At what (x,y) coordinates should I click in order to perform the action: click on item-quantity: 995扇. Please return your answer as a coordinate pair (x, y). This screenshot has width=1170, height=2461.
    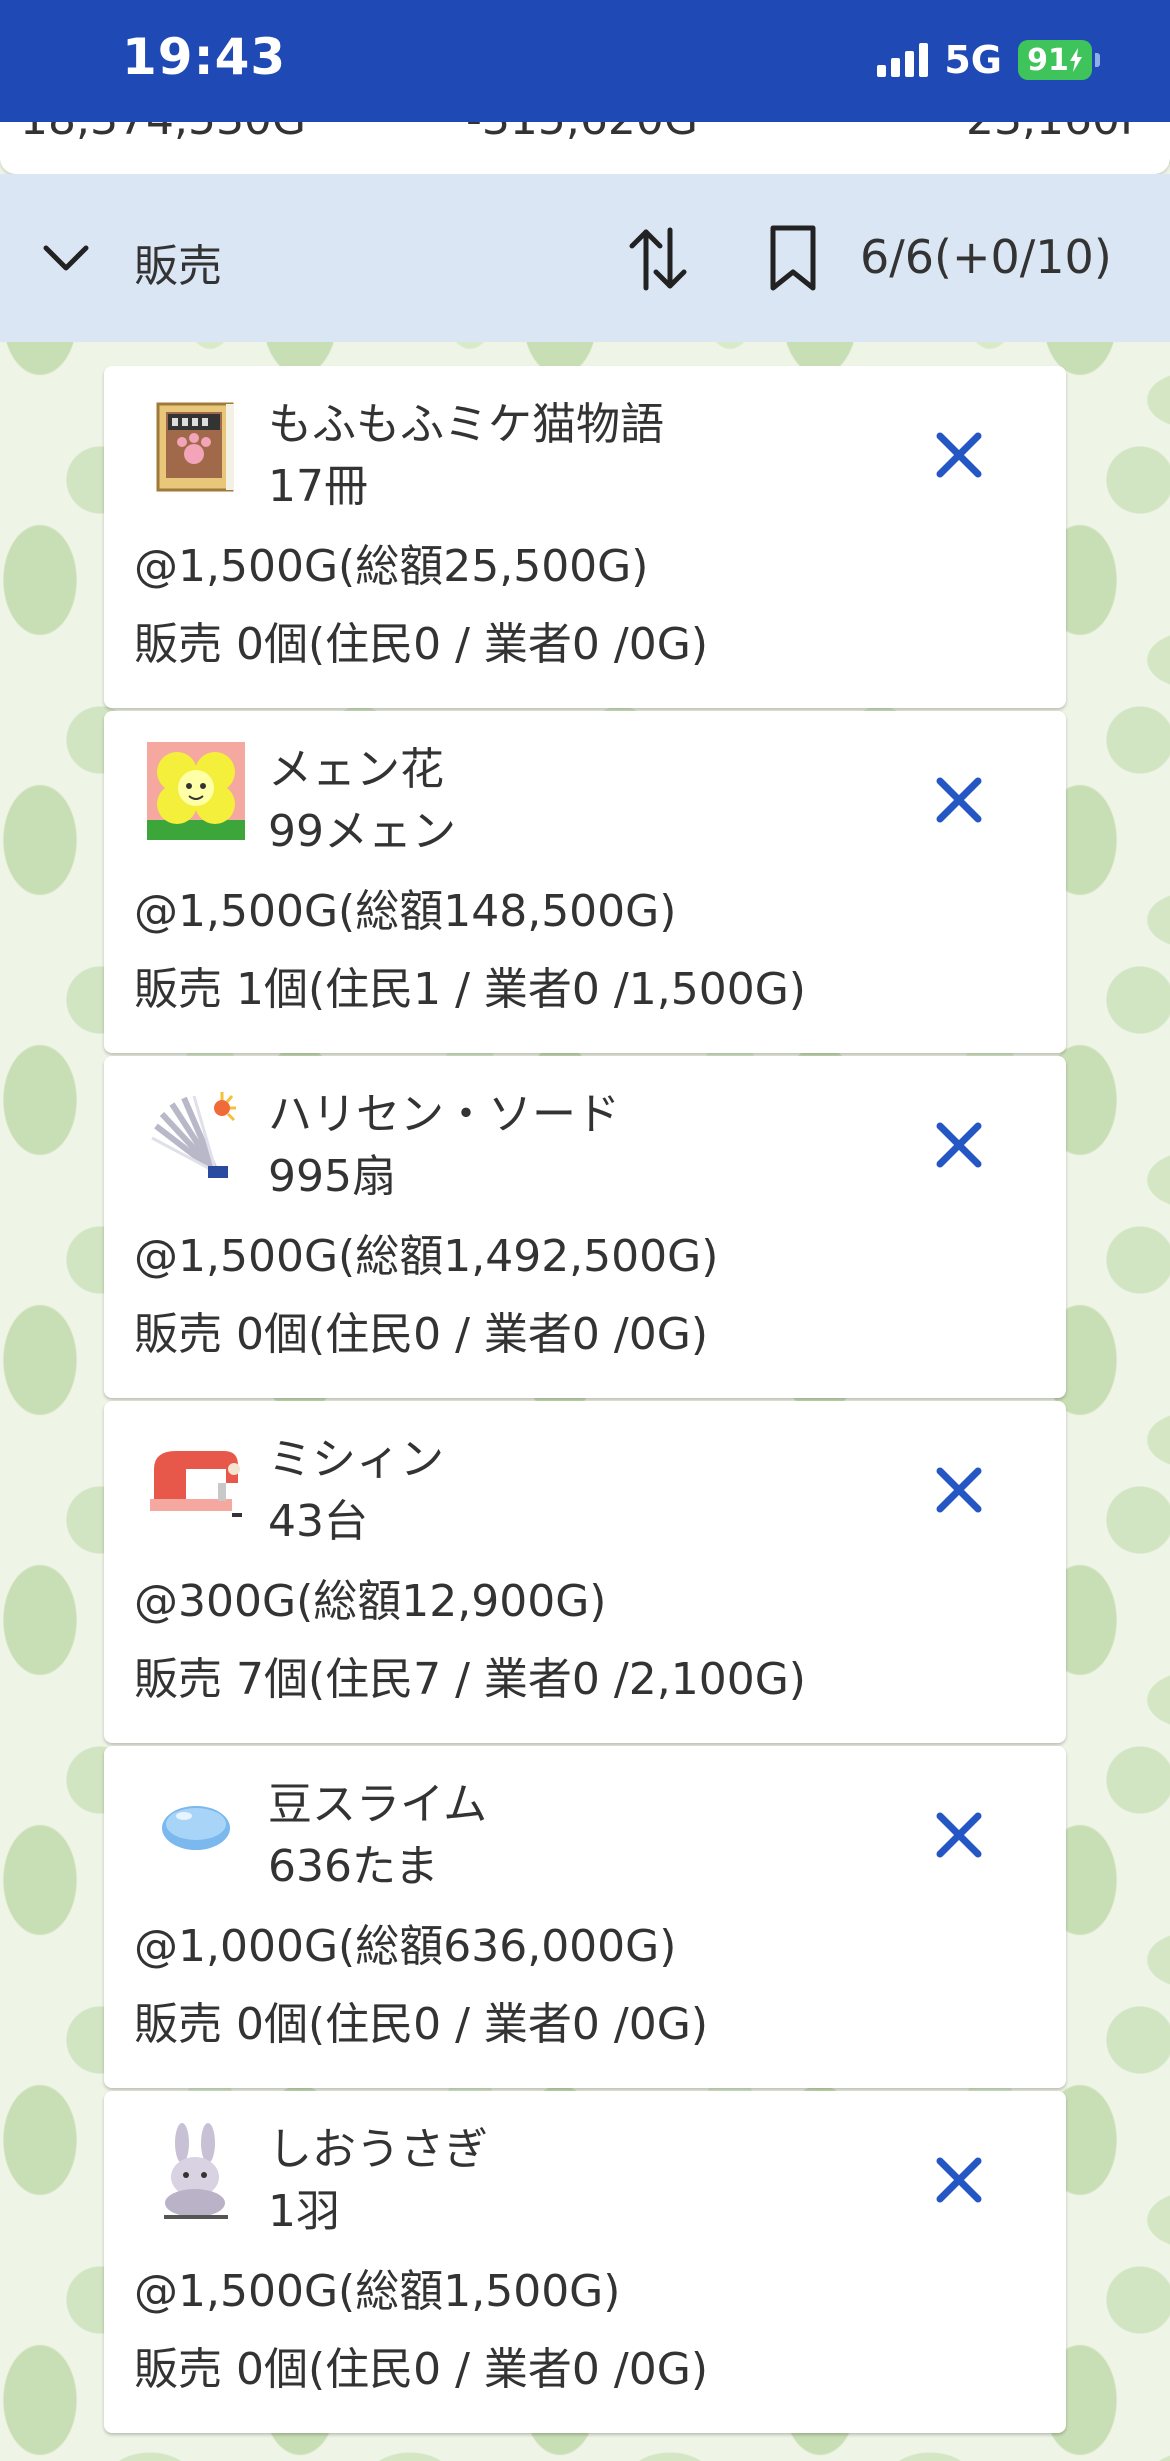
    Looking at the image, I should click on (332, 1176).